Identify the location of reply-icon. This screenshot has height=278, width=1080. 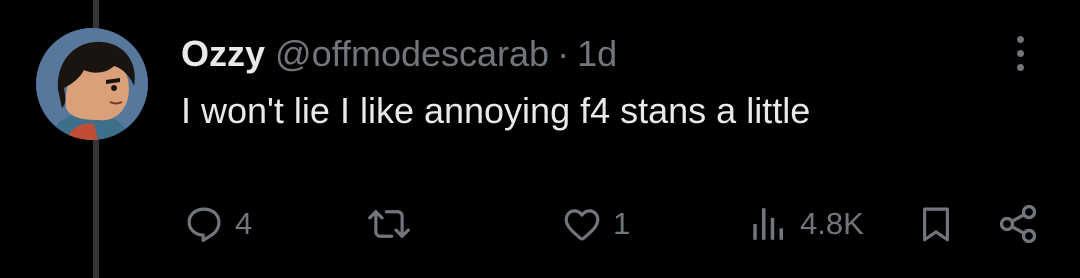
(204, 225).